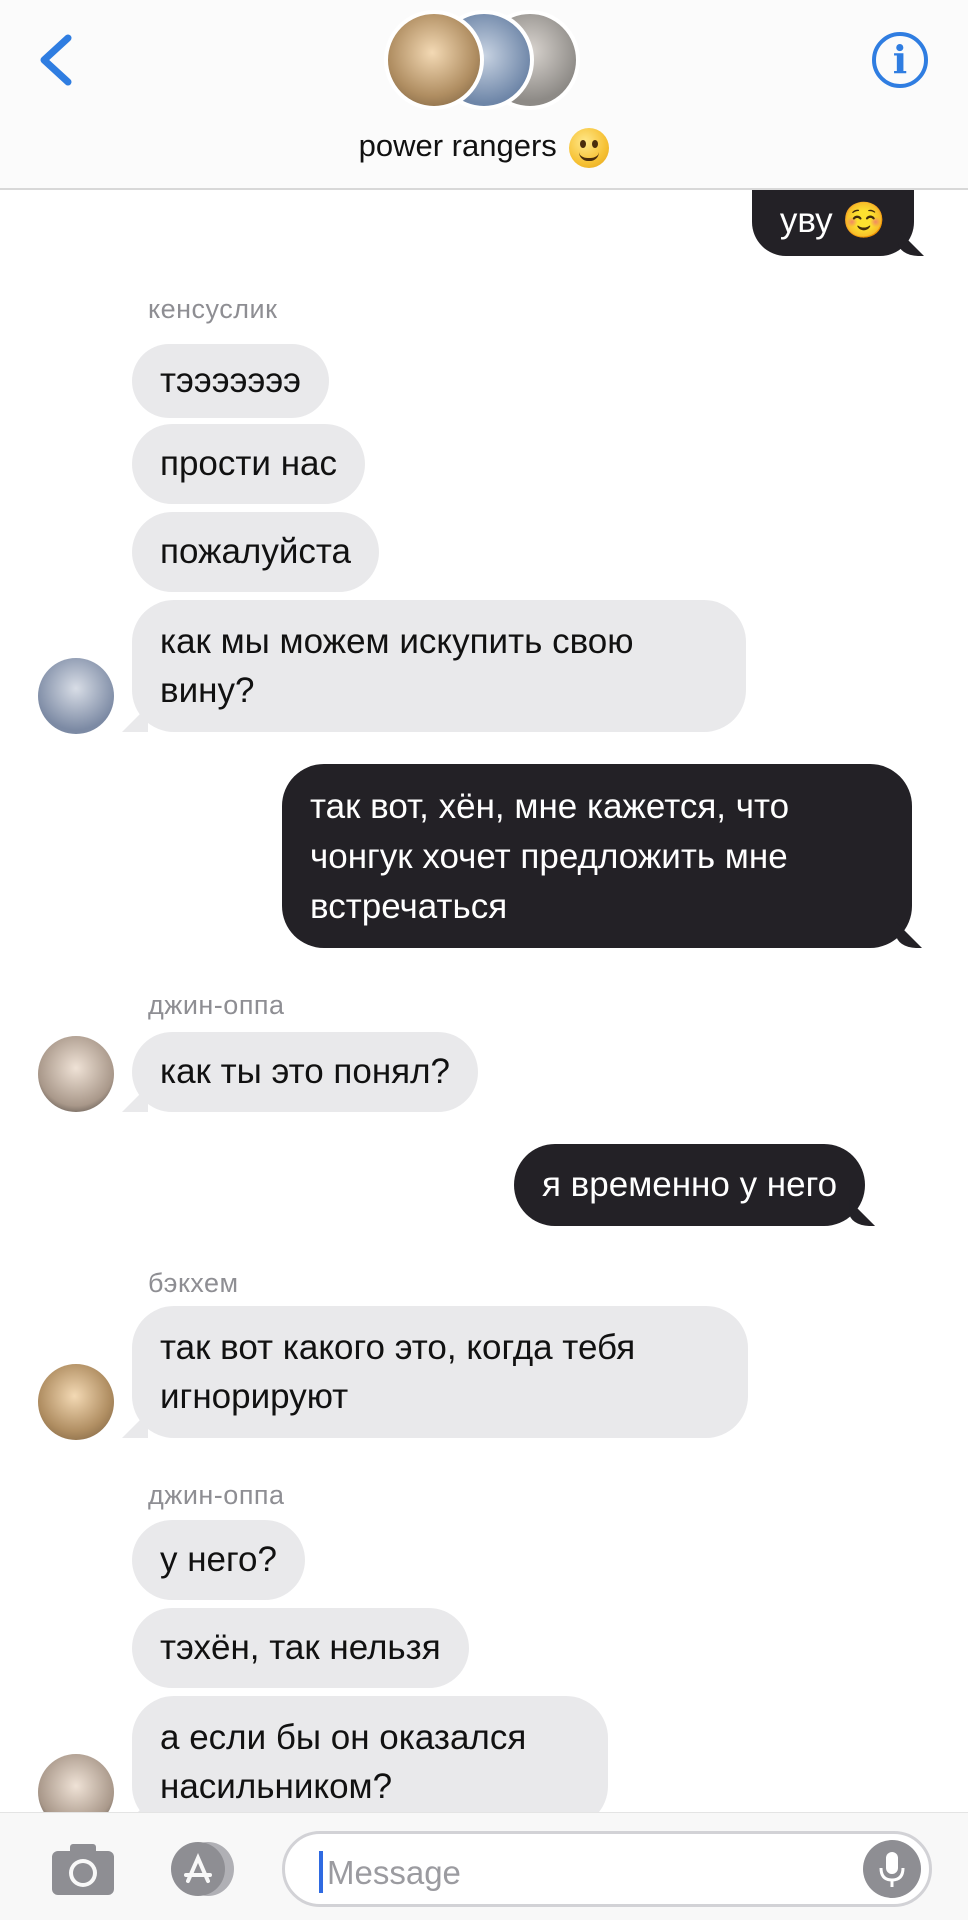 The height and width of the screenshot is (1920, 968). I want to click on incoming-message: как мы можем искупить свою вину?, so click(439, 666).